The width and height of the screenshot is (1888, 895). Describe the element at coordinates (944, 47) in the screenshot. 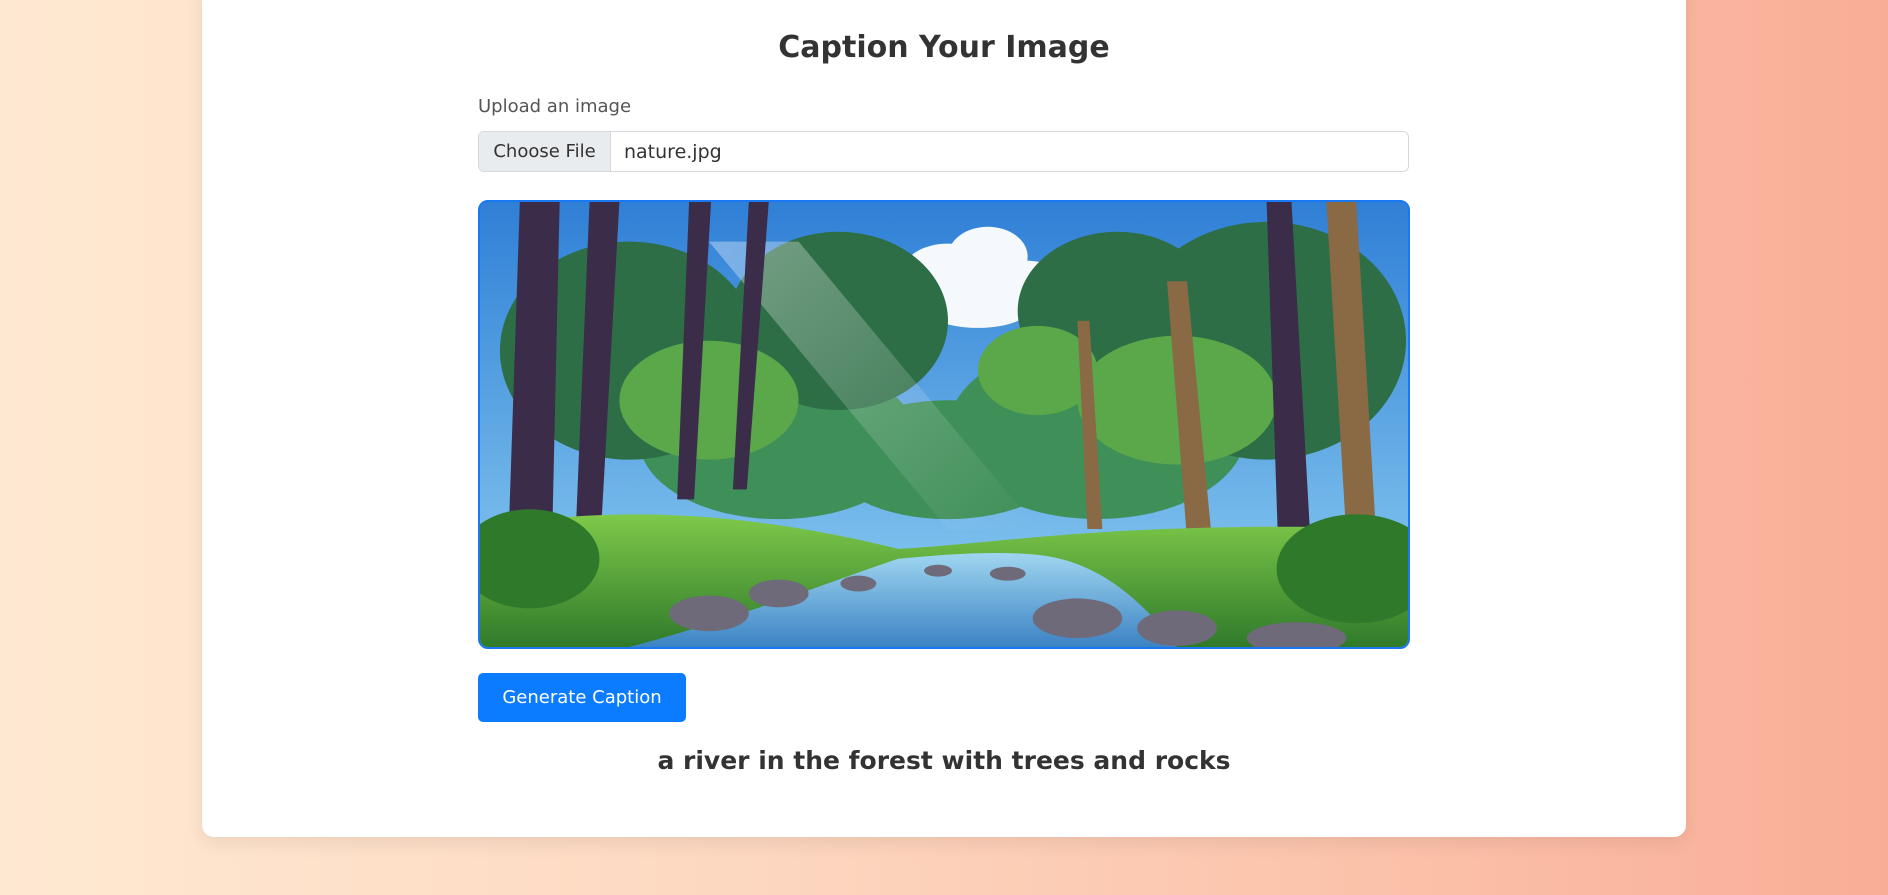

I see `page-title: Caption Your Image` at that location.